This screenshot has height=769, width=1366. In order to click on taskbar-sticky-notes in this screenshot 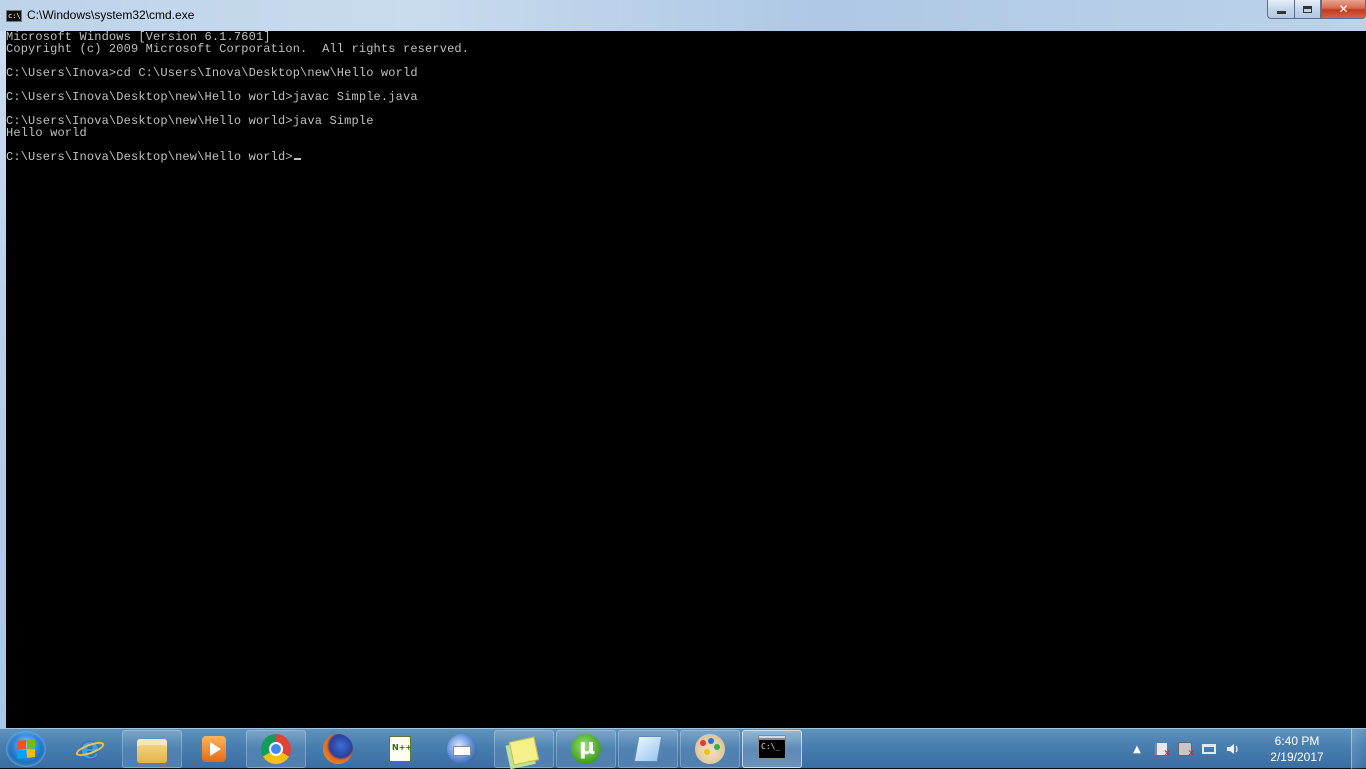, I will do `click(524, 749)`.